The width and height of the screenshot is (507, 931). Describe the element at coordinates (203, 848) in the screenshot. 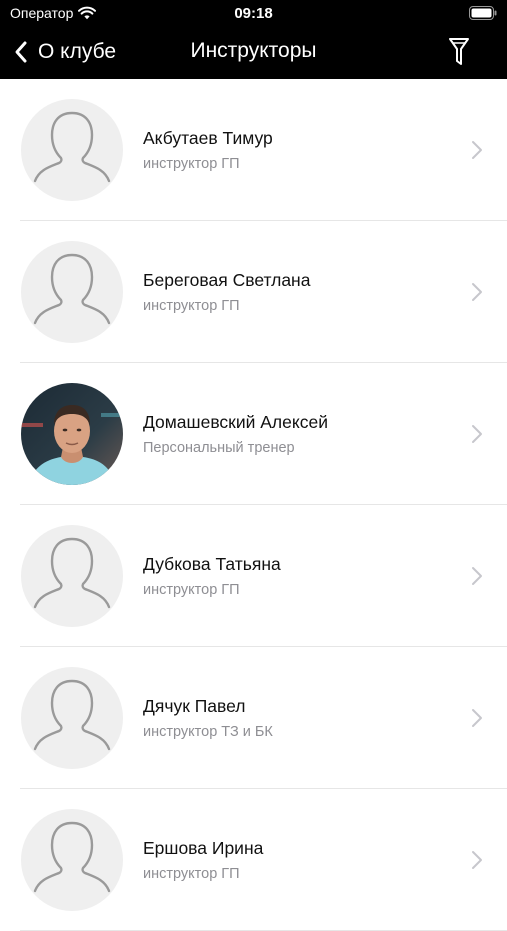

I see `instructor-name: Ершова Ирина` at that location.